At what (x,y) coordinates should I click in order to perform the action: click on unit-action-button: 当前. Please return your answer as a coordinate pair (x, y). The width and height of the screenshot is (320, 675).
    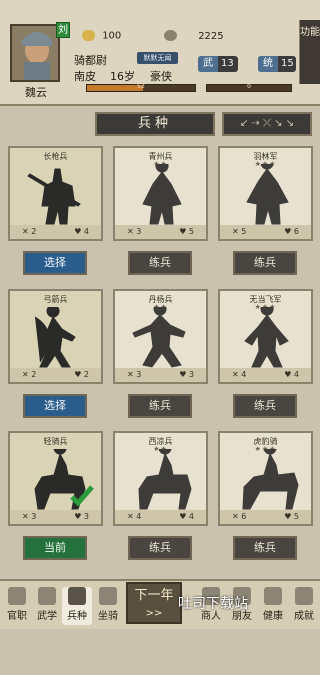
    Looking at the image, I should click on (55, 548).